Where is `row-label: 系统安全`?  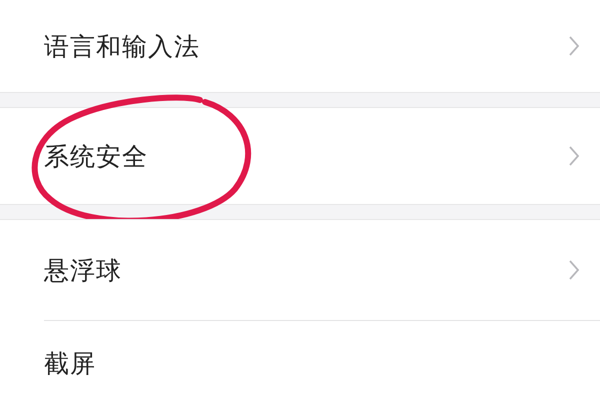
row-label: 系统安全 is located at coordinates (96, 156).